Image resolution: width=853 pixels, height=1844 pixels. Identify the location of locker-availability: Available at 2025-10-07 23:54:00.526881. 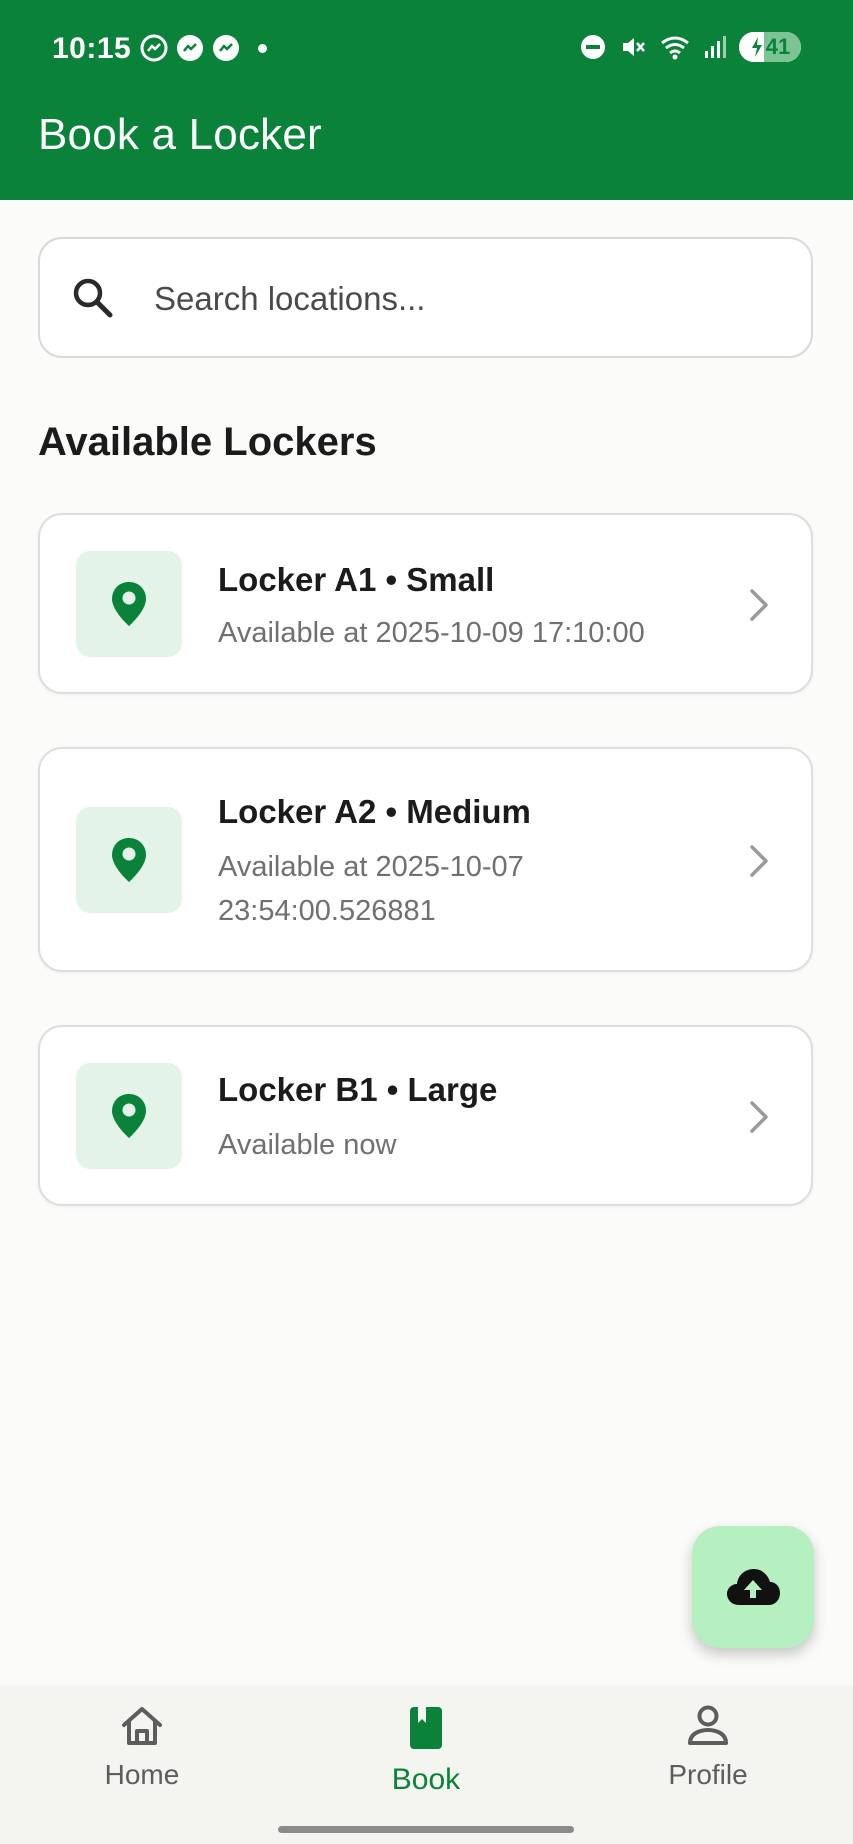
(371, 889).